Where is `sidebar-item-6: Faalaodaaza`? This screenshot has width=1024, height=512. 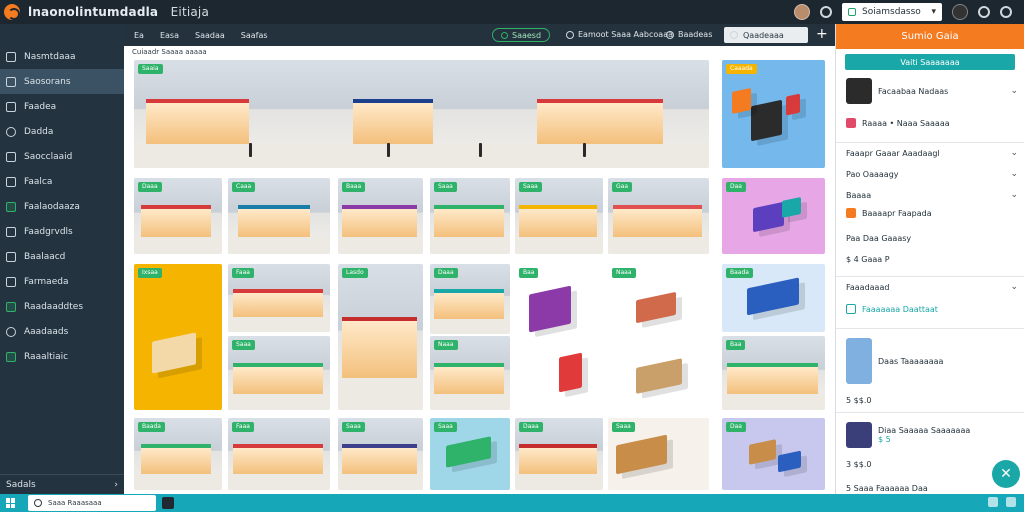
sidebar-item-6: Faalaodaaza is located at coordinates (62, 206).